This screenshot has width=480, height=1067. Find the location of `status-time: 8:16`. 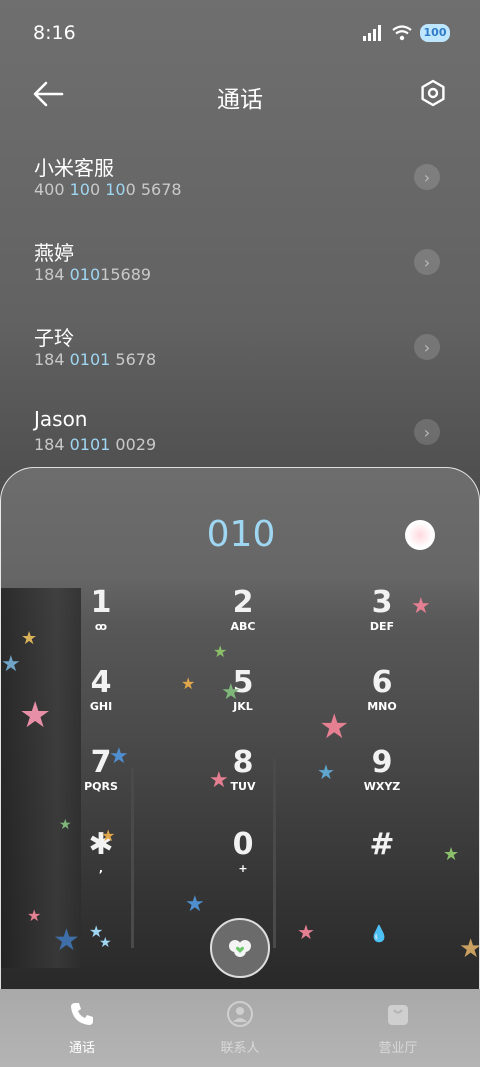

status-time: 8:16 is located at coordinates (54, 33).